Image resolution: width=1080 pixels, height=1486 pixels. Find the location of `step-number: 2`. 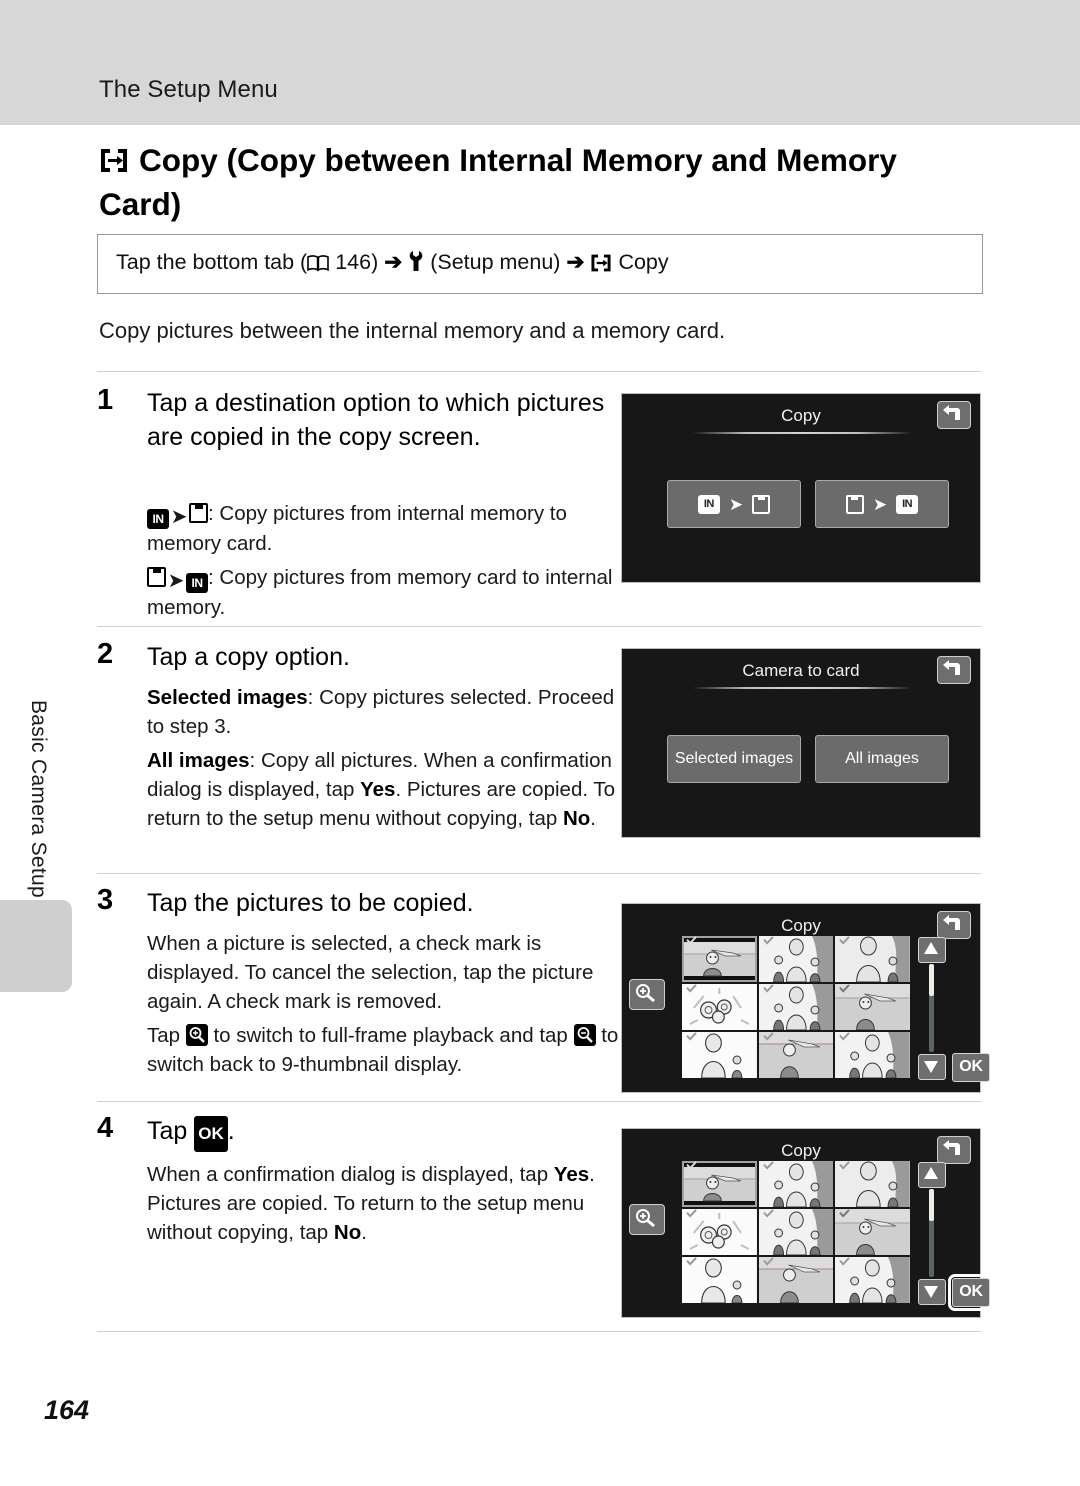

step-number: 2 is located at coordinates (105, 654).